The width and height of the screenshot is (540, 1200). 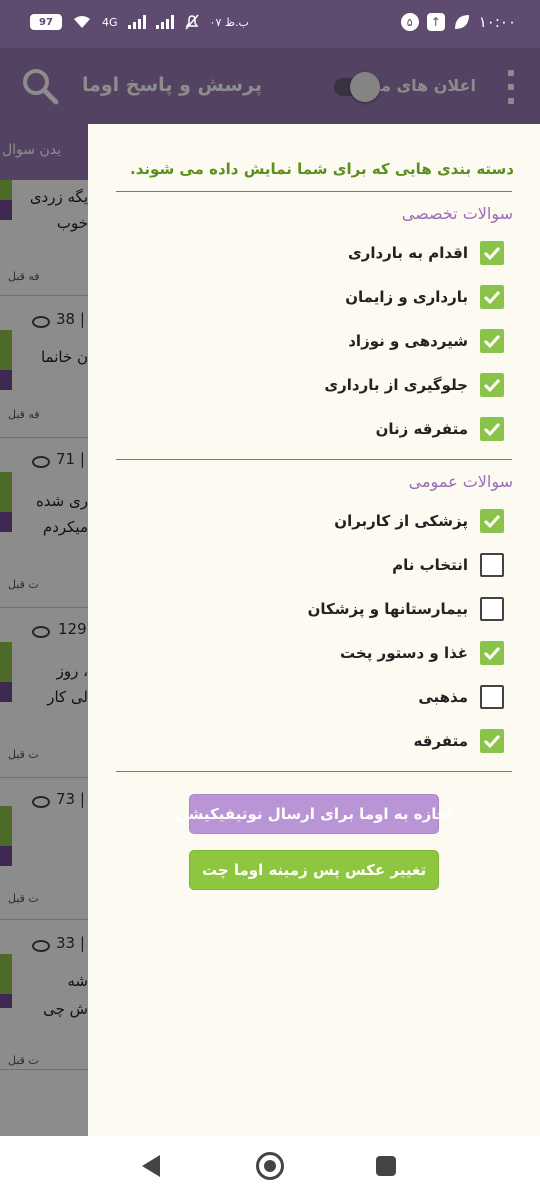 What do you see at coordinates (401, 521) in the screenshot?
I see `checkbox-label: پزشکی از کاربران` at bounding box center [401, 521].